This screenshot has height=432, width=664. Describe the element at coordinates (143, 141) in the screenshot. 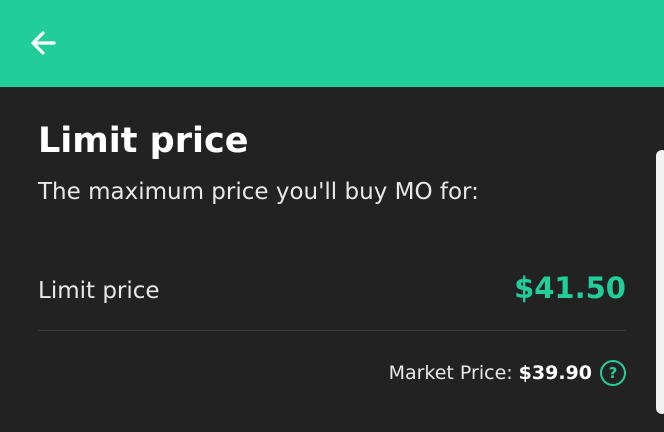

I see `page-title: Limit price` at that location.